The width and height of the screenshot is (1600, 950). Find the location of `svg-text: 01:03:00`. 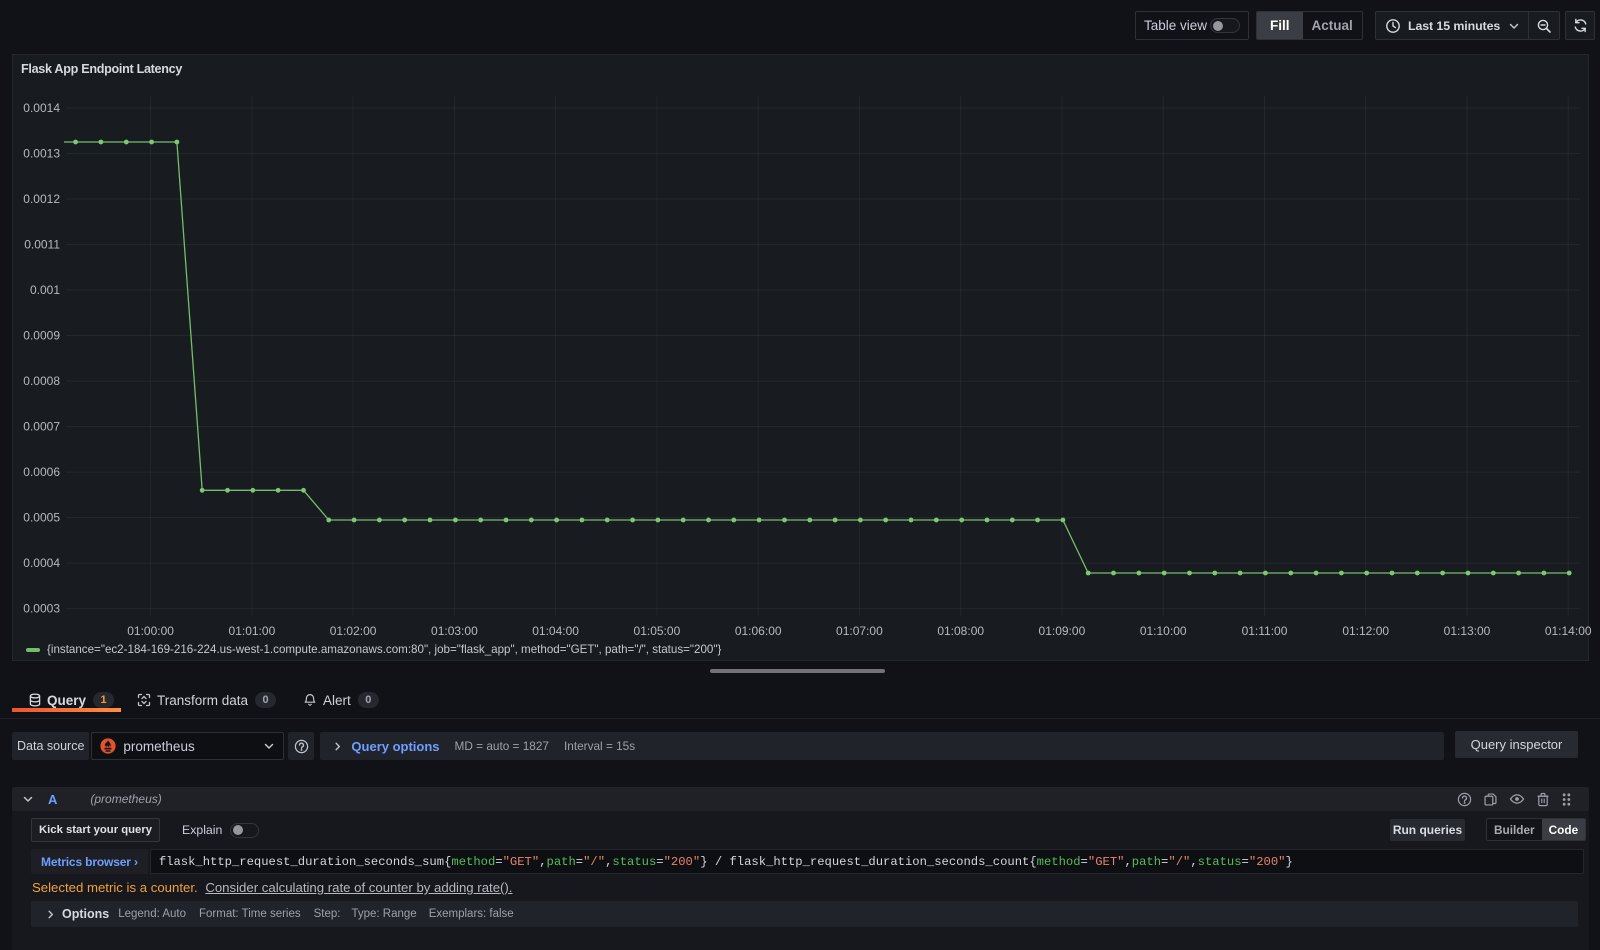

svg-text: 01:03:00 is located at coordinates (454, 631).